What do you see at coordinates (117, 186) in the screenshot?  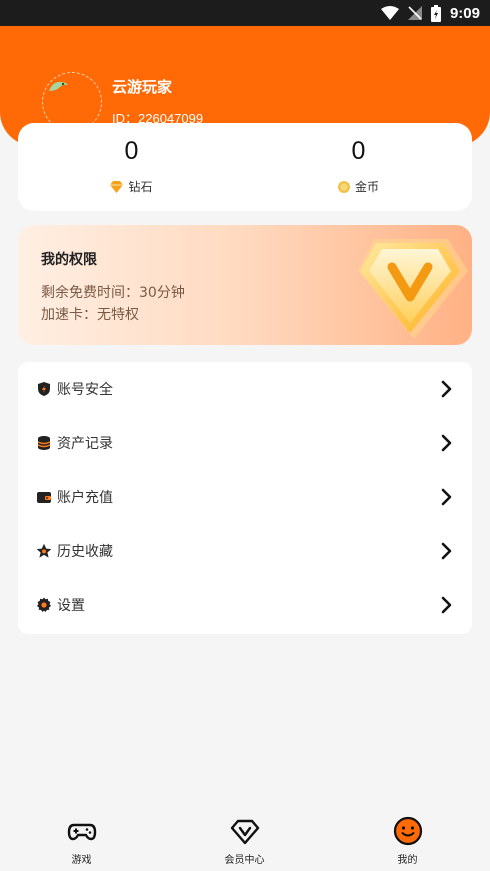 I see `diamond-icon` at bounding box center [117, 186].